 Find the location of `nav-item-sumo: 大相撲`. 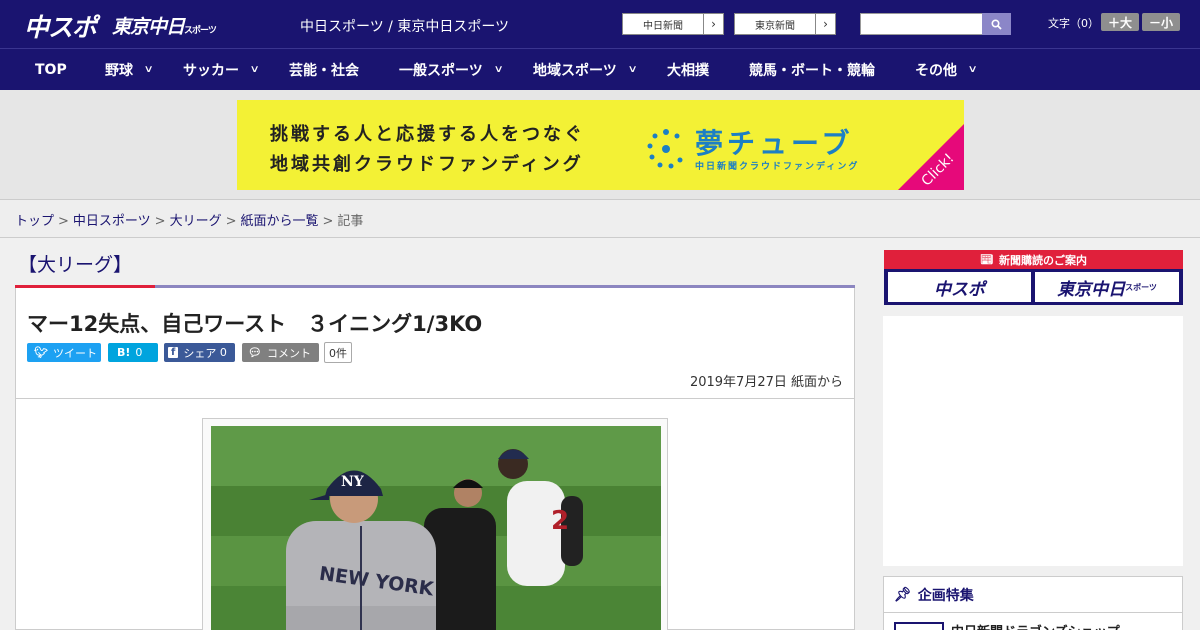

nav-item-sumo: 大相撲 is located at coordinates (688, 69).